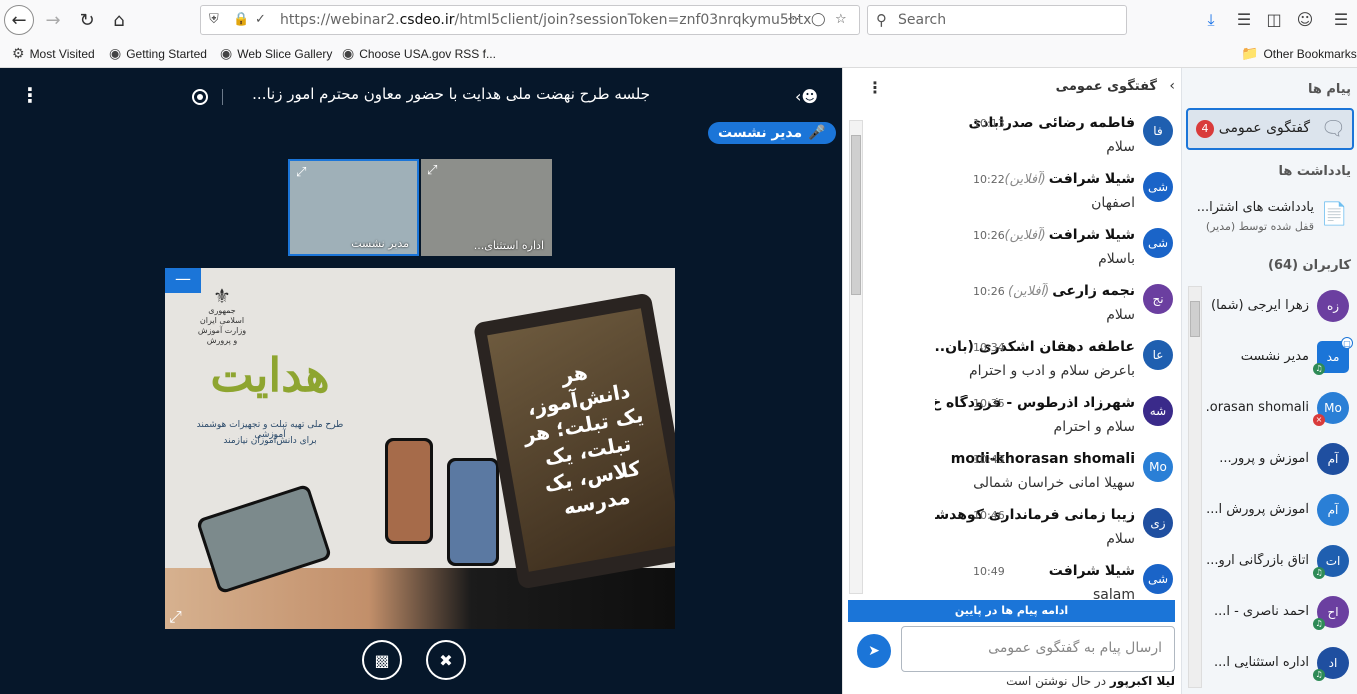  I want to click on arrow-right-icon: →, so click(53, 20).